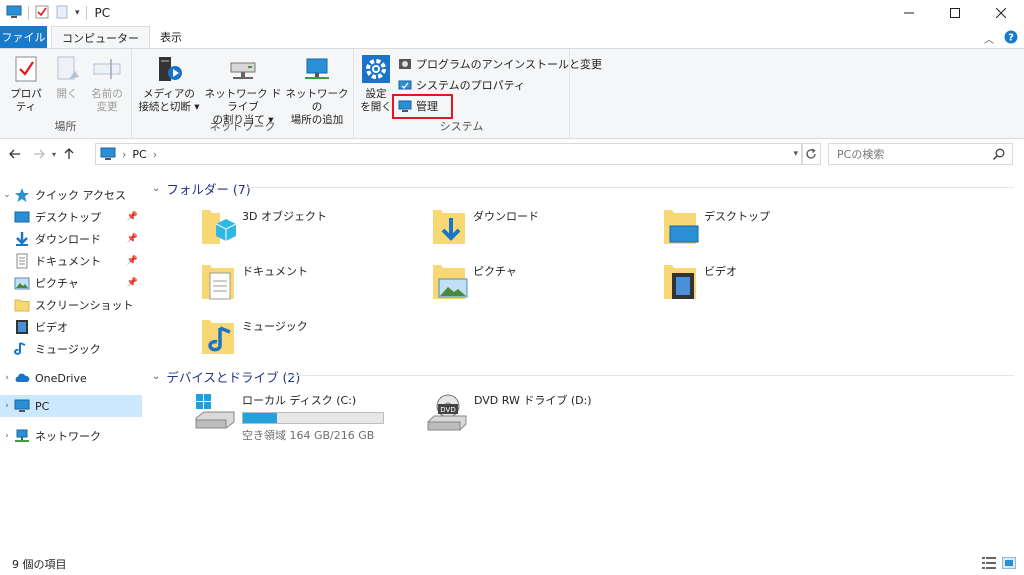 Image resolution: width=1024 pixels, height=575 pixels. I want to click on tab-computer: コンピューター, so click(100, 37).